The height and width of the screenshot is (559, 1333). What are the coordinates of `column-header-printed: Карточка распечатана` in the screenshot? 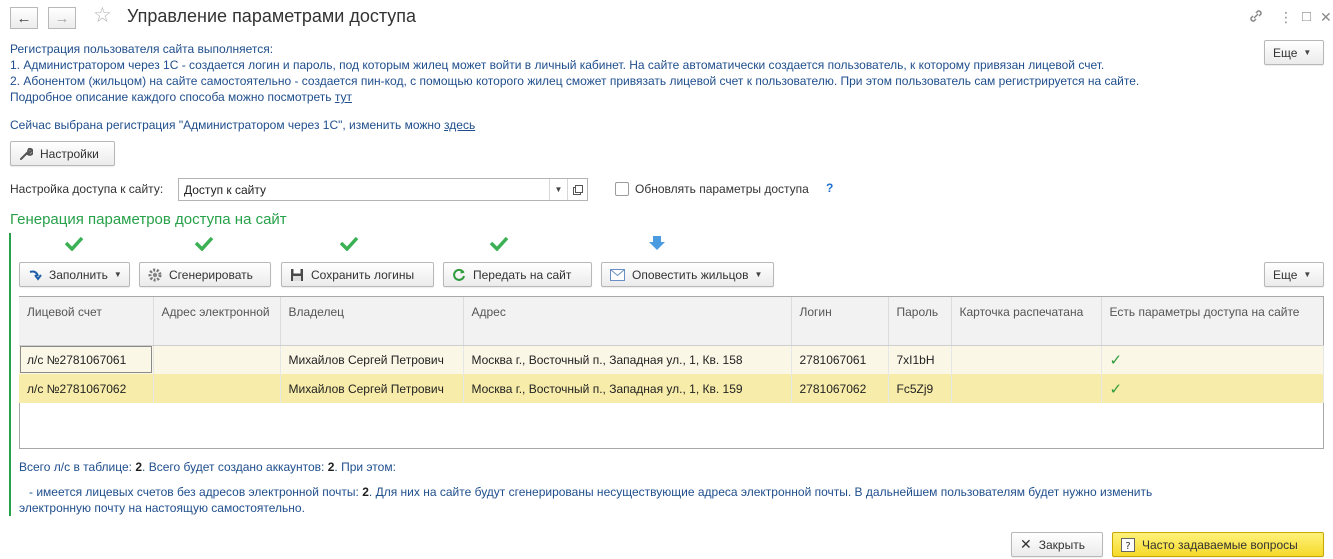 It's located at (1026, 321).